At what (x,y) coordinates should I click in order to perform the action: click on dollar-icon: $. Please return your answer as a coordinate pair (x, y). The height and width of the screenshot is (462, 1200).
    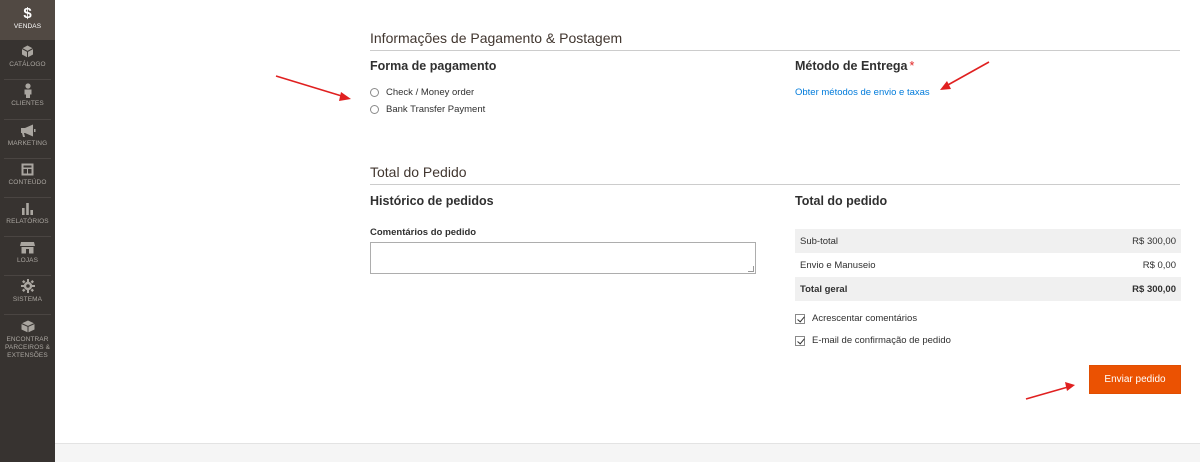
    Looking at the image, I should click on (27, 13).